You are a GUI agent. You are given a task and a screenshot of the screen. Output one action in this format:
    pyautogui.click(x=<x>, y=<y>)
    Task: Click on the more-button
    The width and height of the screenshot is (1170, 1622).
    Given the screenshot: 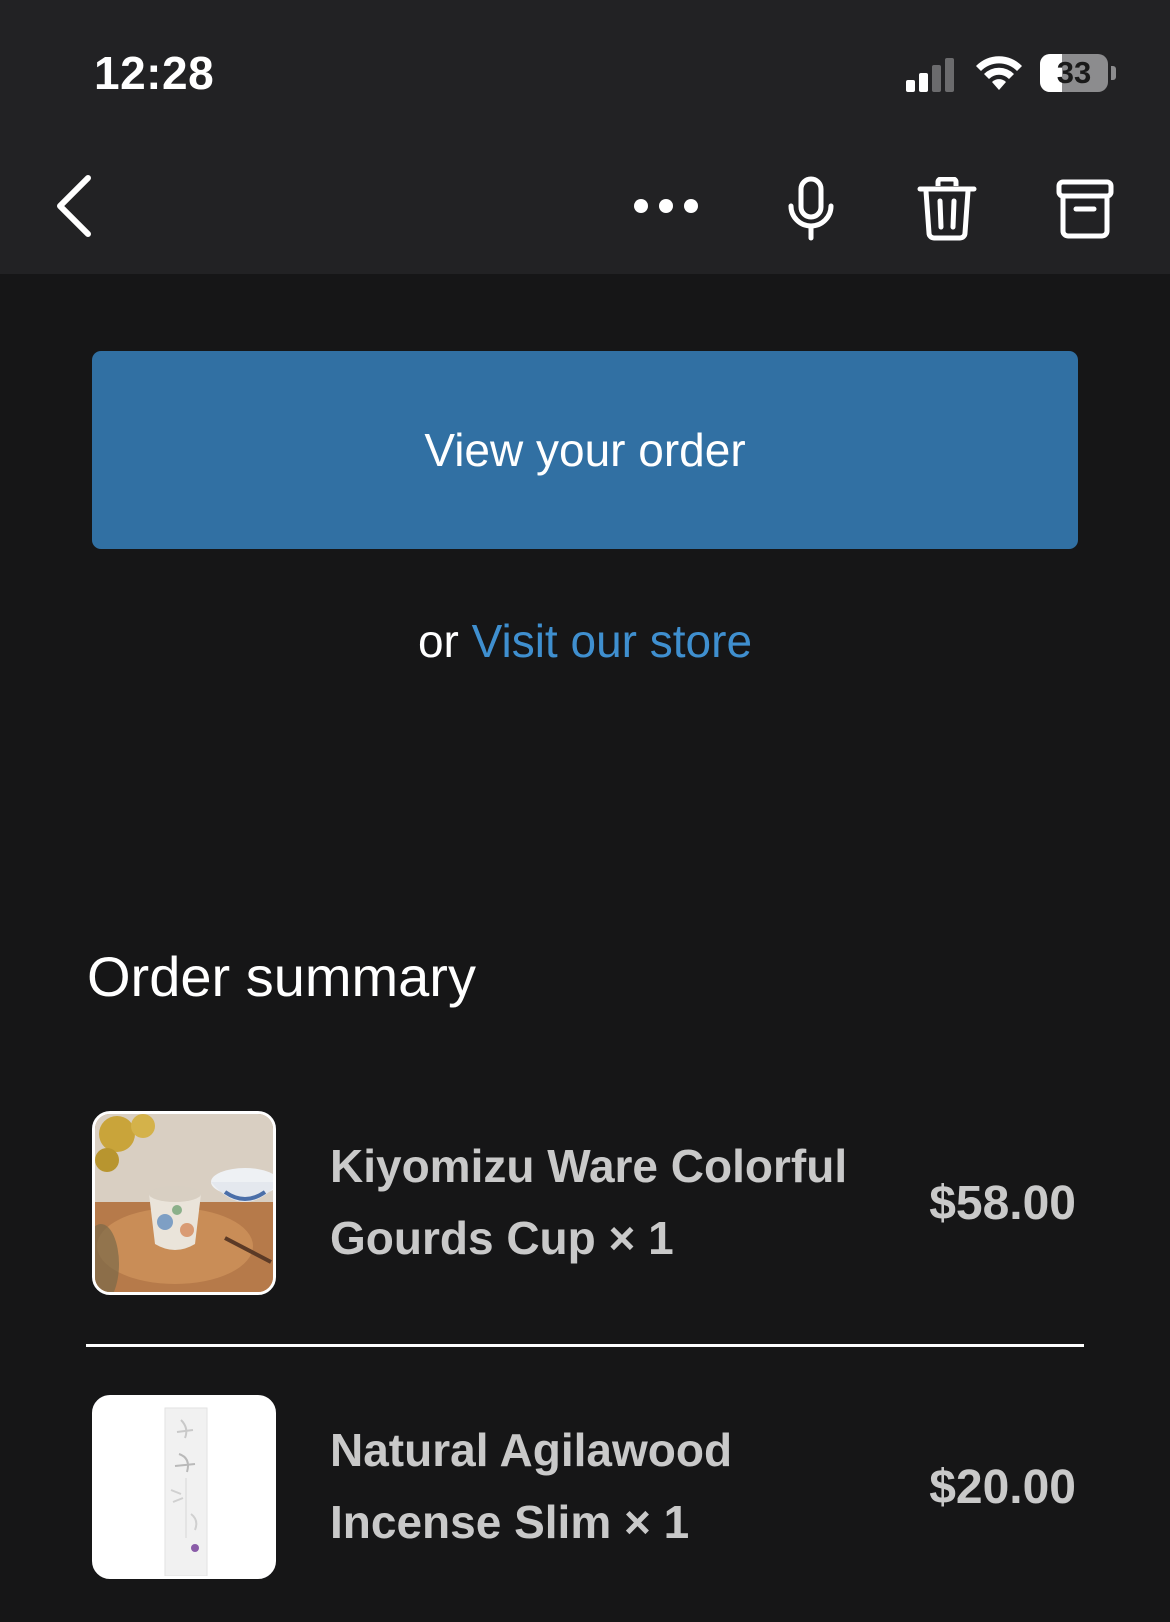 What is the action you would take?
    pyautogui.click(x=666, y=206)
    